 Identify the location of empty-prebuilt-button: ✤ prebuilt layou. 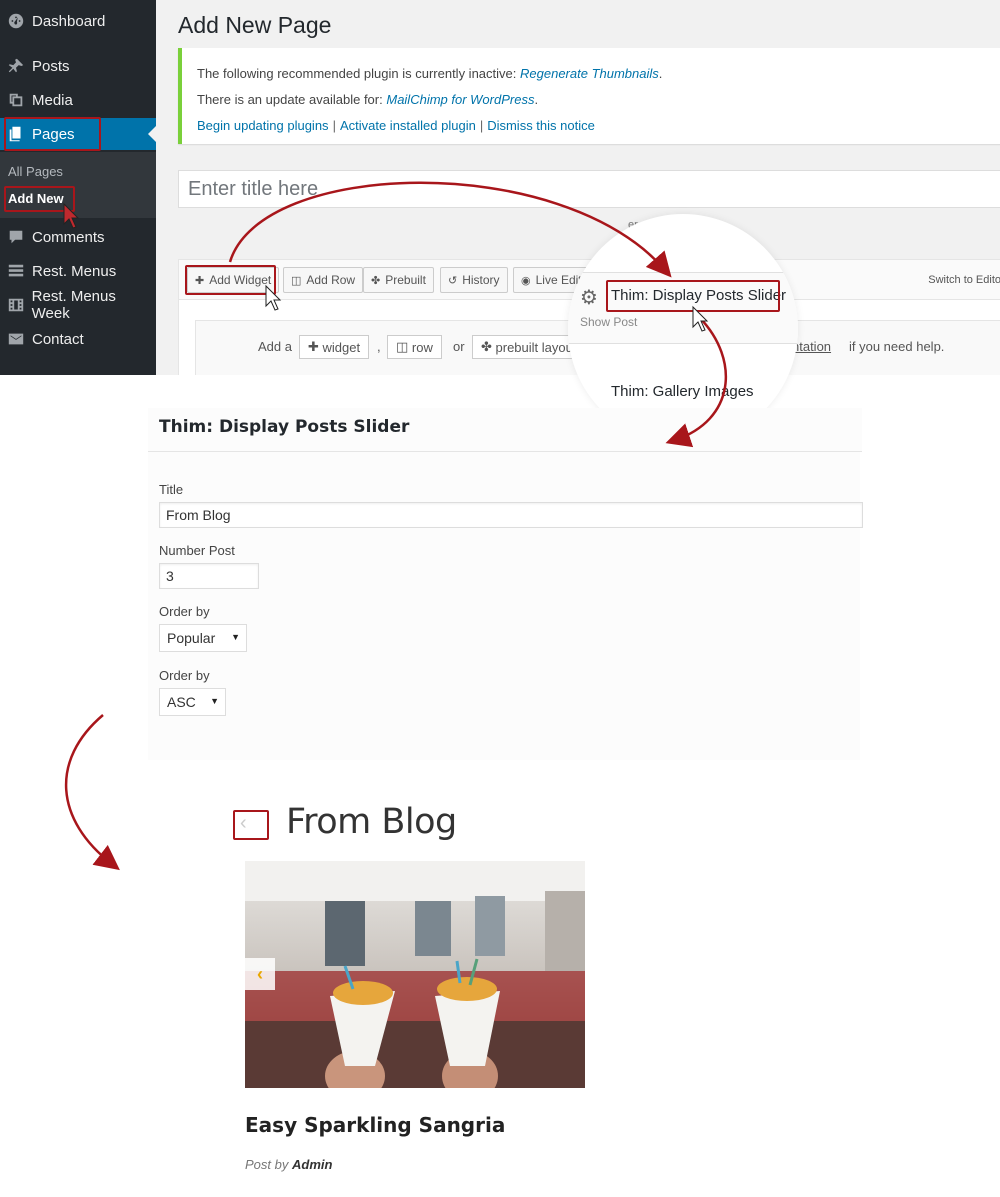
(527, 347).